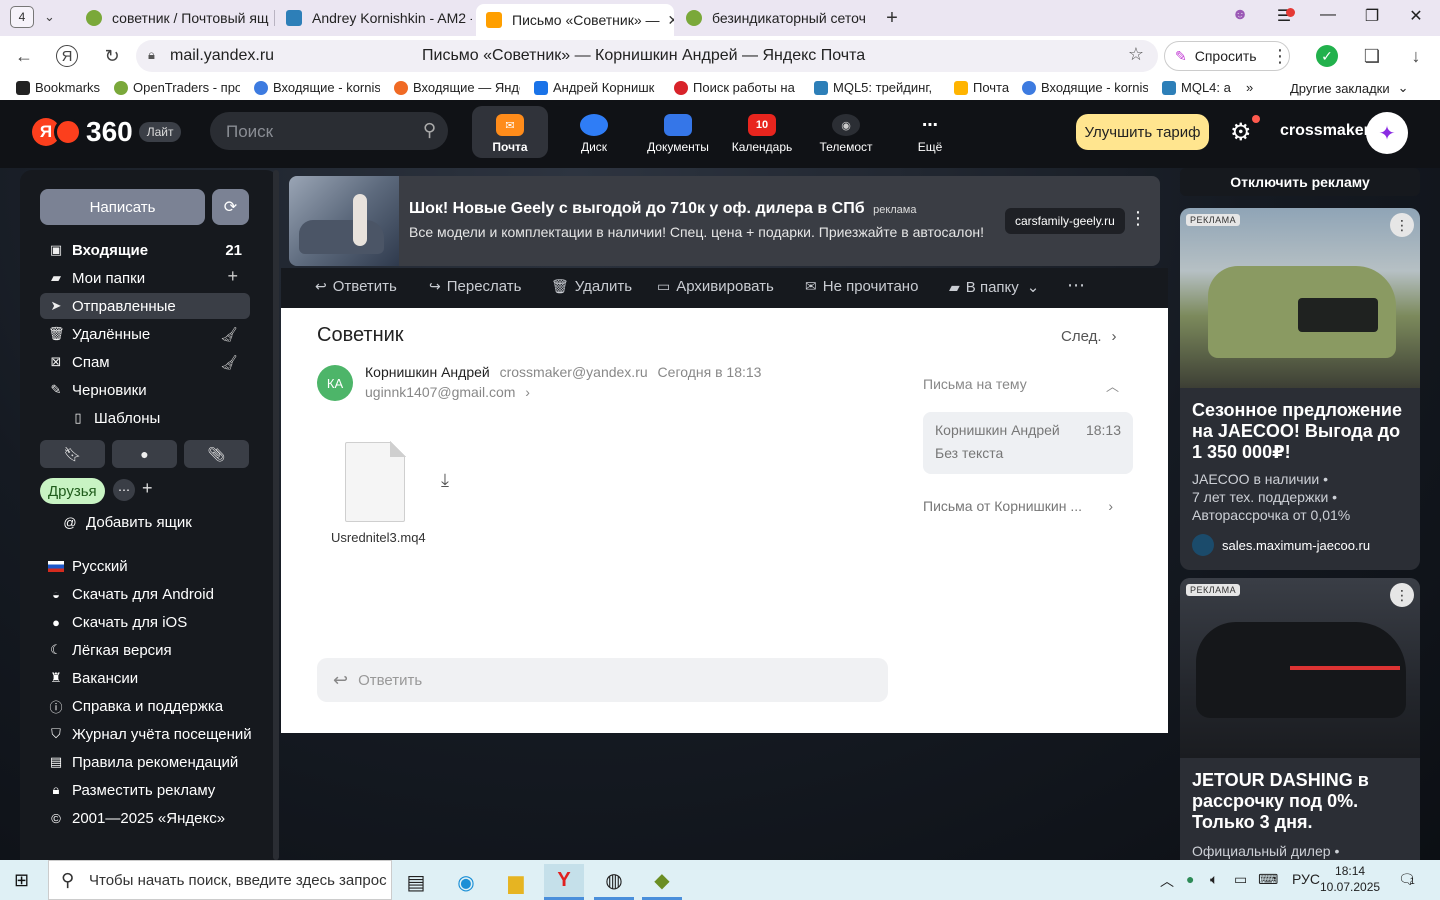 This screenshot has height=900, width=1440. Describe the element at coordinates (1372, 16) in the screenshot. I see `restore-icon: ❐` at that location.